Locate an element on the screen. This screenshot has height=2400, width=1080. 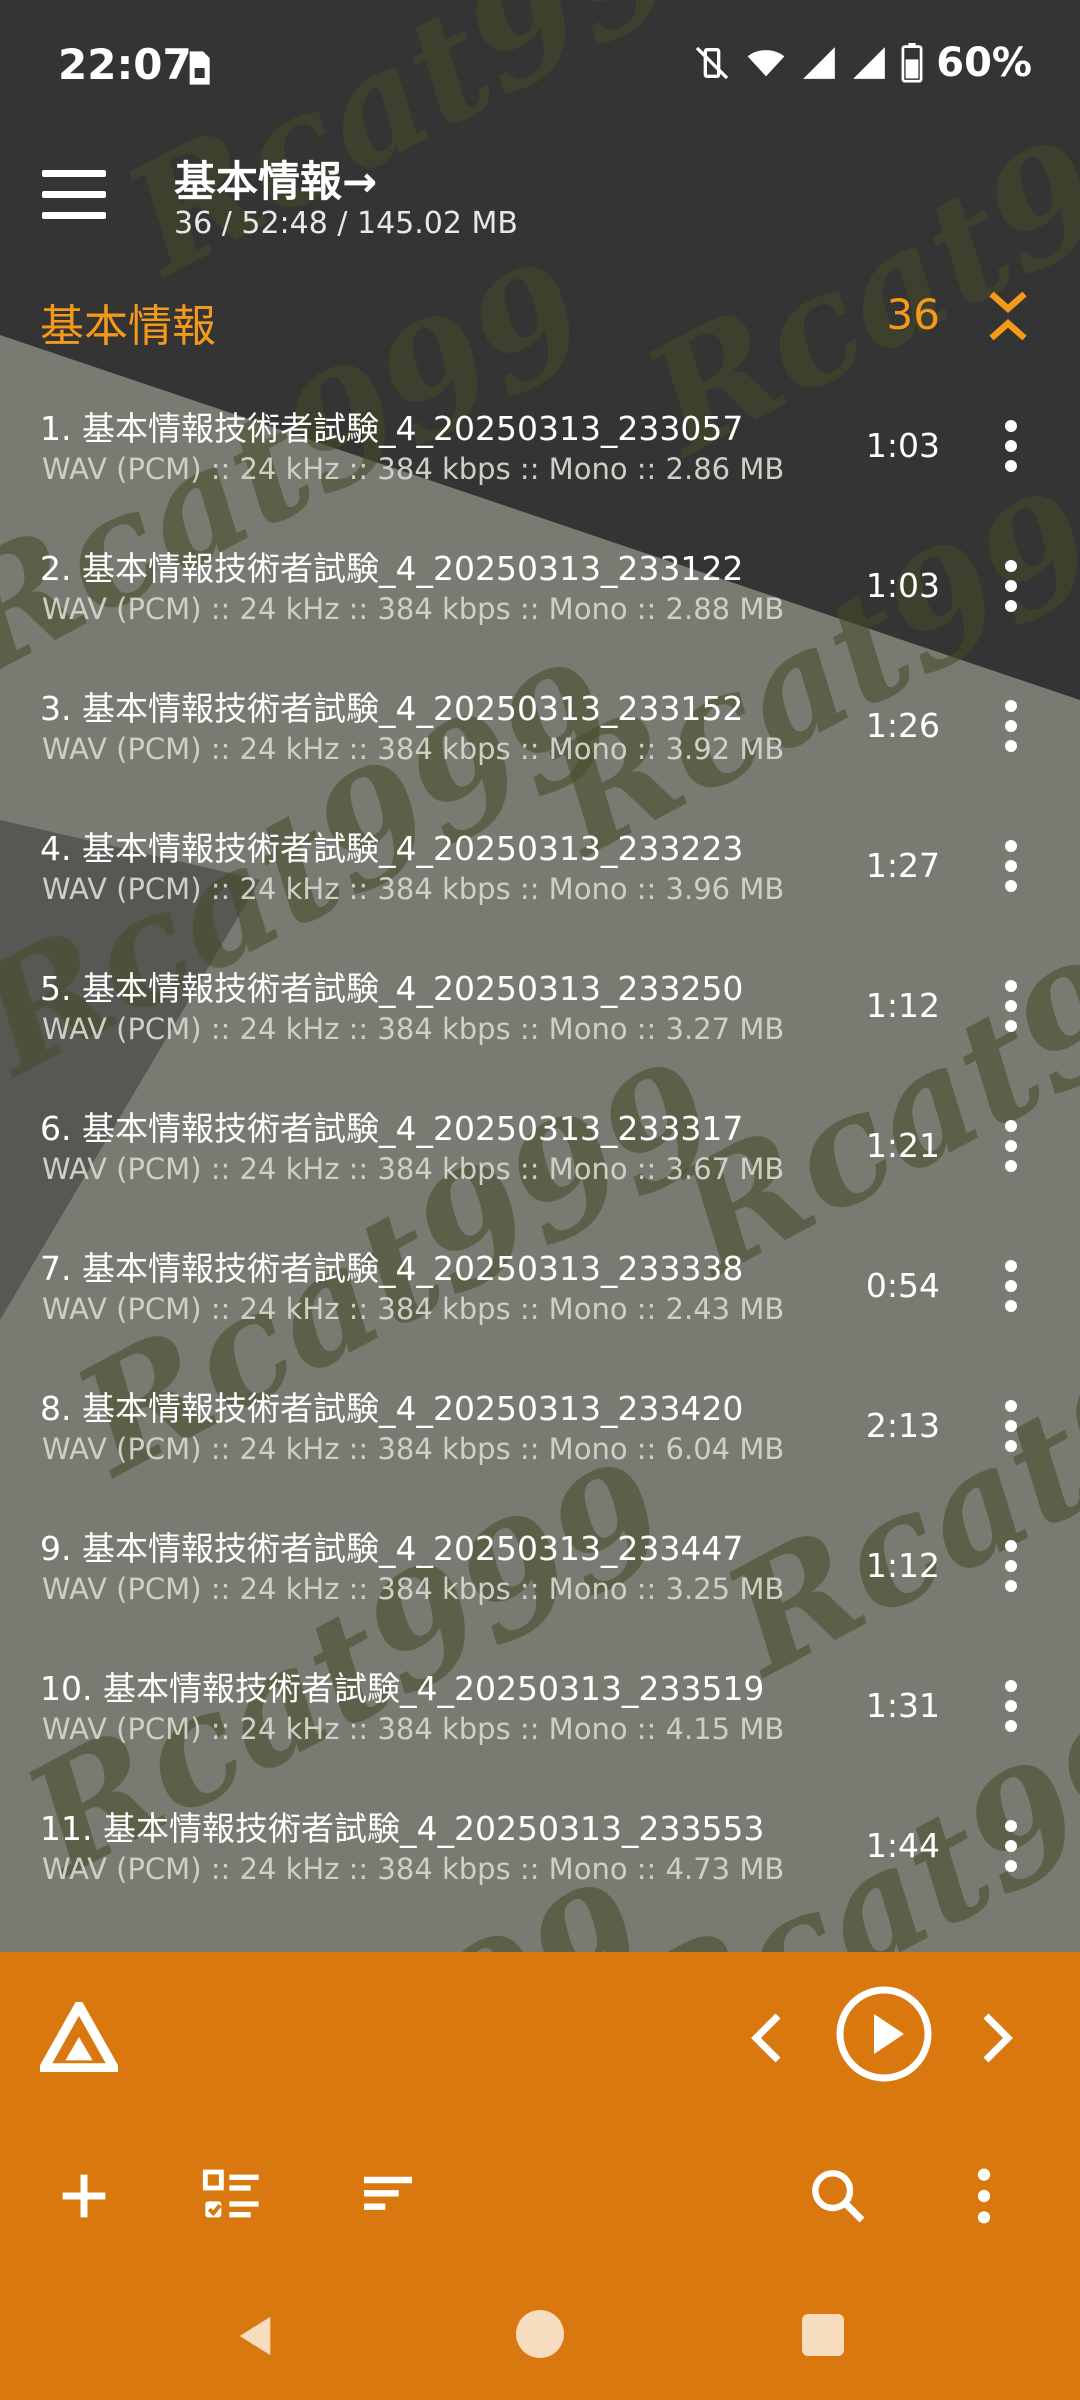
menu-button is located at coordinates (74, 198).